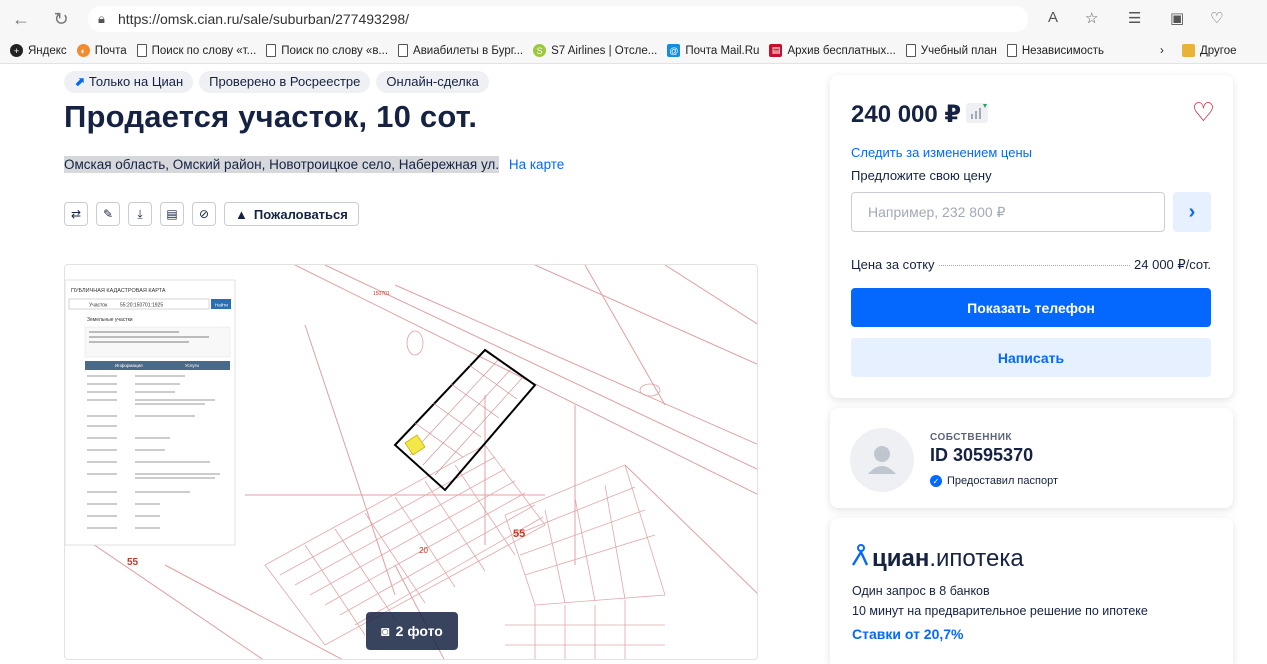 The height and width of the screenshot is (664, 1267). Describe the element at coordinates (994, 481) in the screenshot. I see `passport-verified: ✓ Предоставил паспорт` at that location.